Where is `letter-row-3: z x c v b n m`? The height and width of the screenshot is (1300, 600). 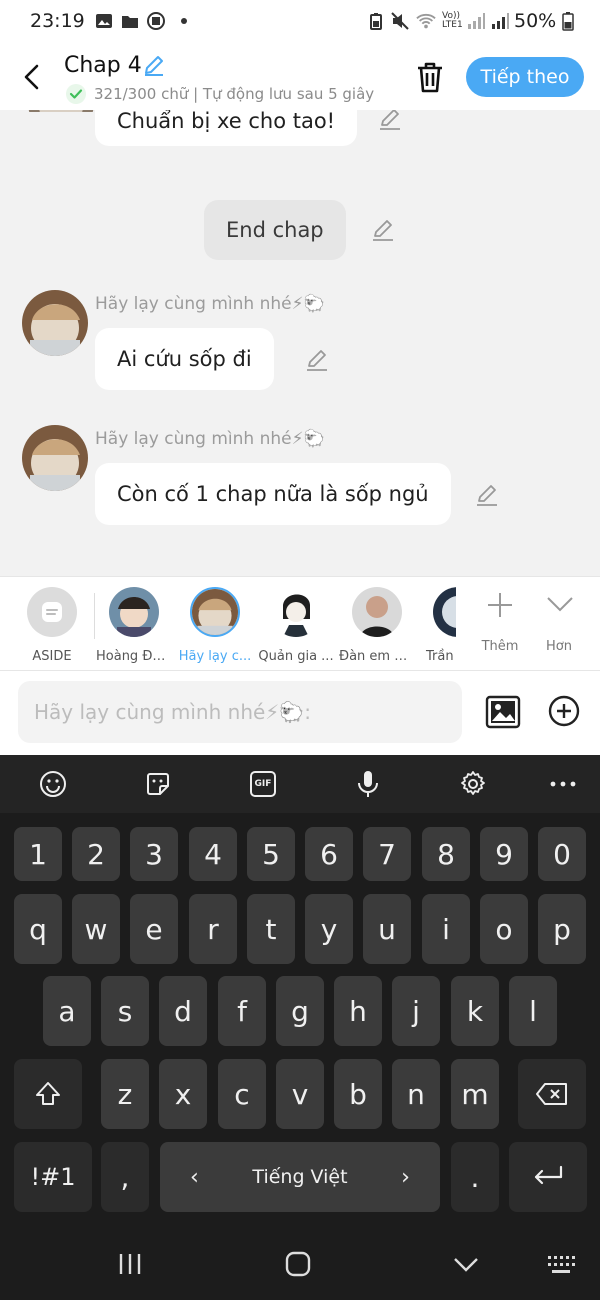
letter-row-3: z x c v b n m is located at coordinates (300, 1094).